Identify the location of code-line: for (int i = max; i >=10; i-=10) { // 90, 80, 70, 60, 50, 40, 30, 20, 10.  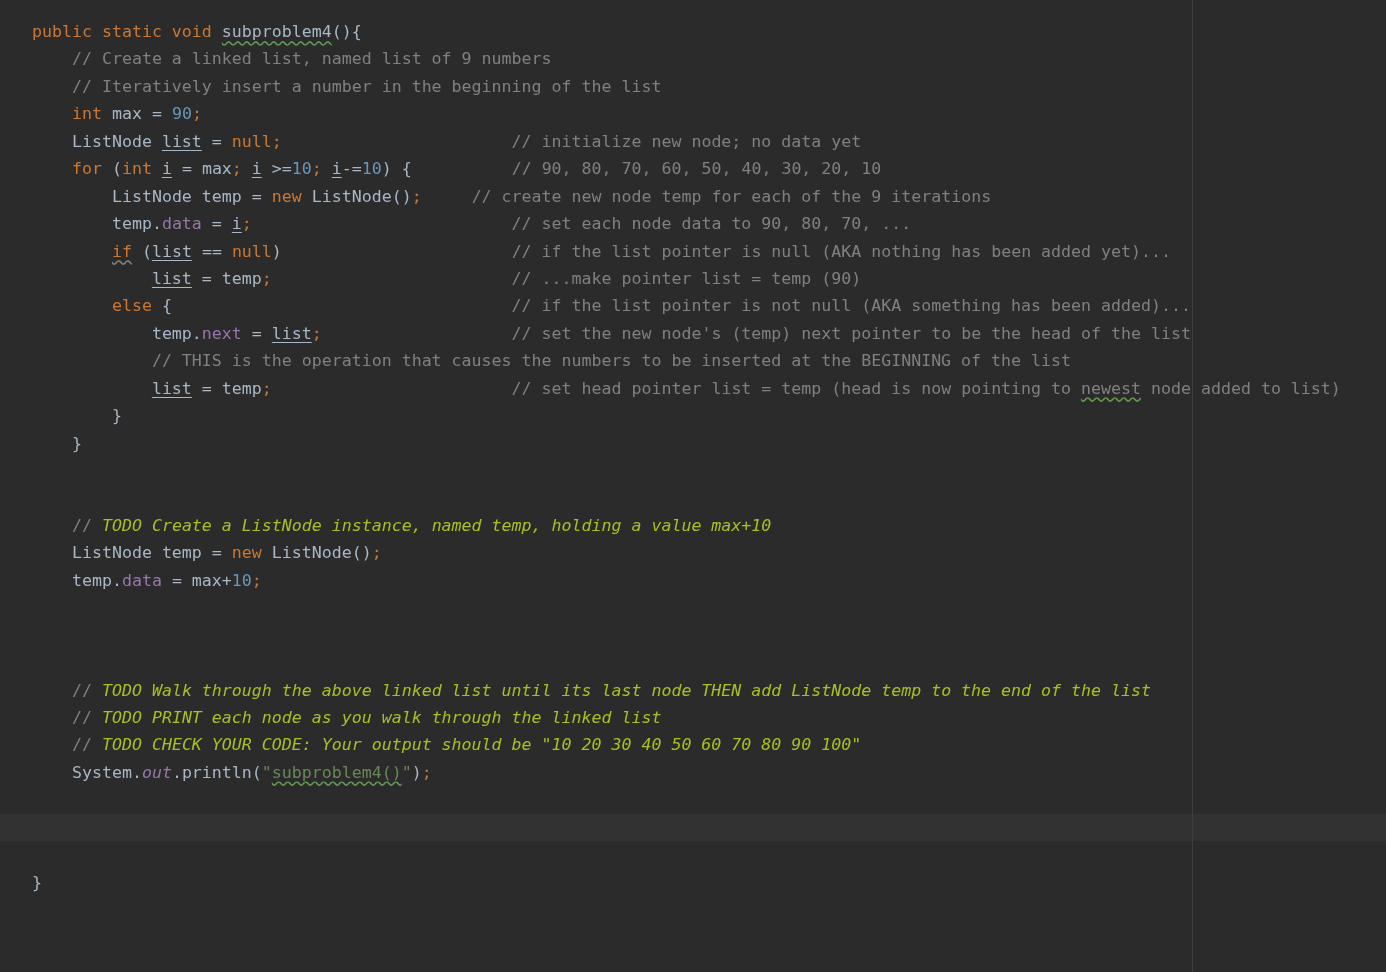
(476, 169).